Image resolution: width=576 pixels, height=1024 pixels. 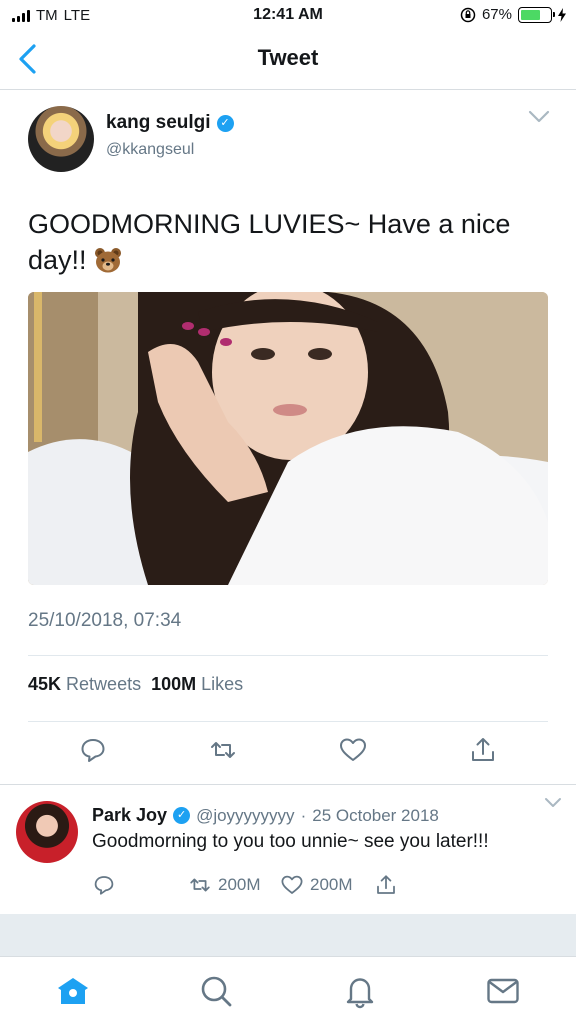 I want to click on reply-date: 25 October 2018, so click(x=375, y=815).